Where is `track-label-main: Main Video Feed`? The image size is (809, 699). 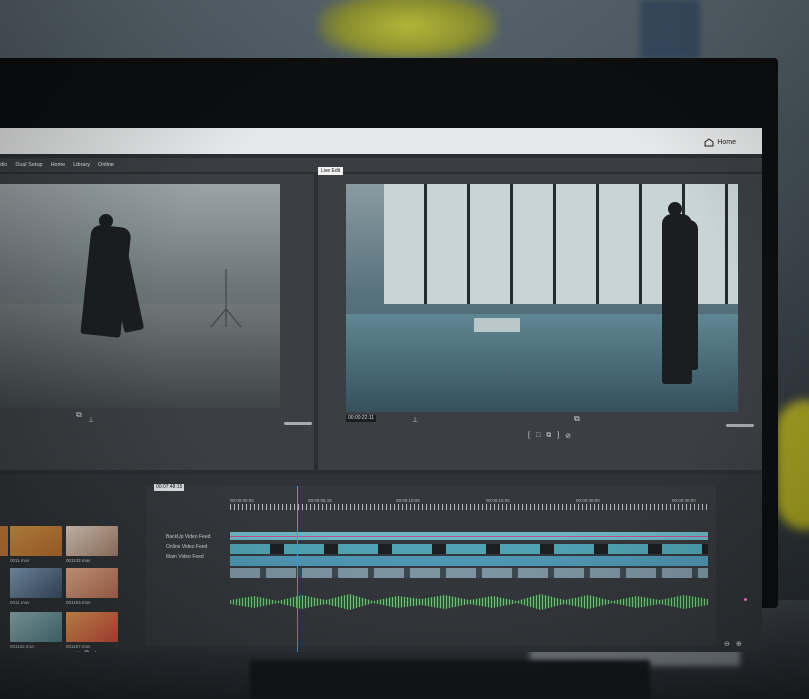
track-label-main: Main Video Feed is located at coordinates (185, 557).